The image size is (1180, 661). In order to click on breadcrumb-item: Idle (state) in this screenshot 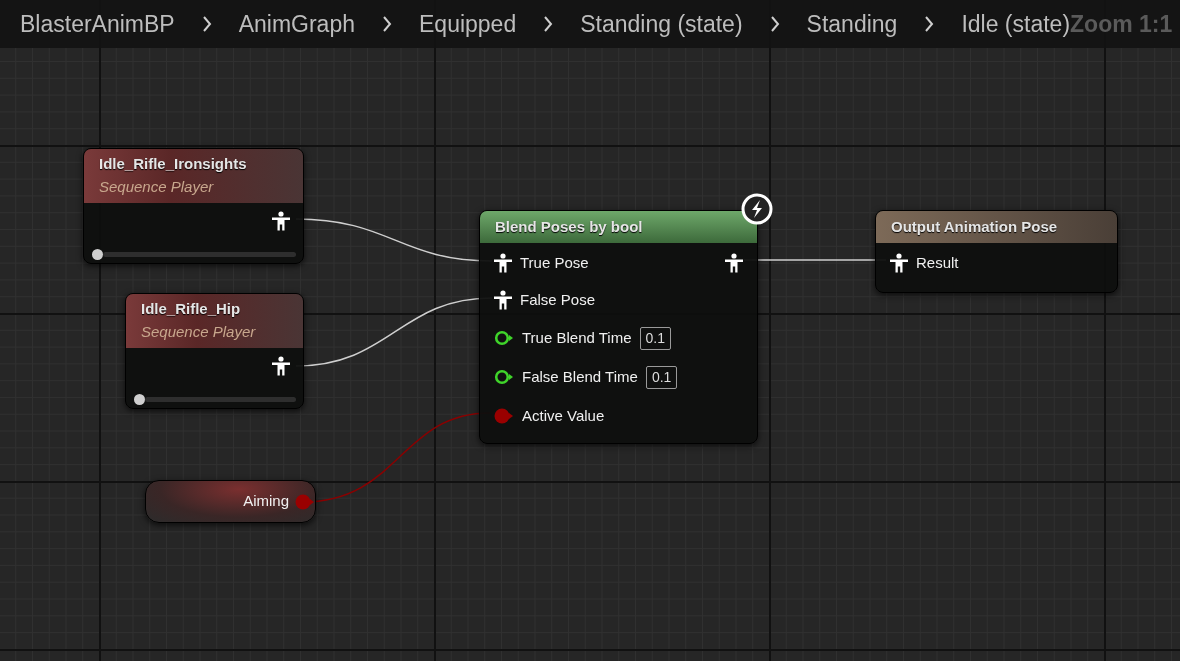, I will do `click(1016, 24)`.